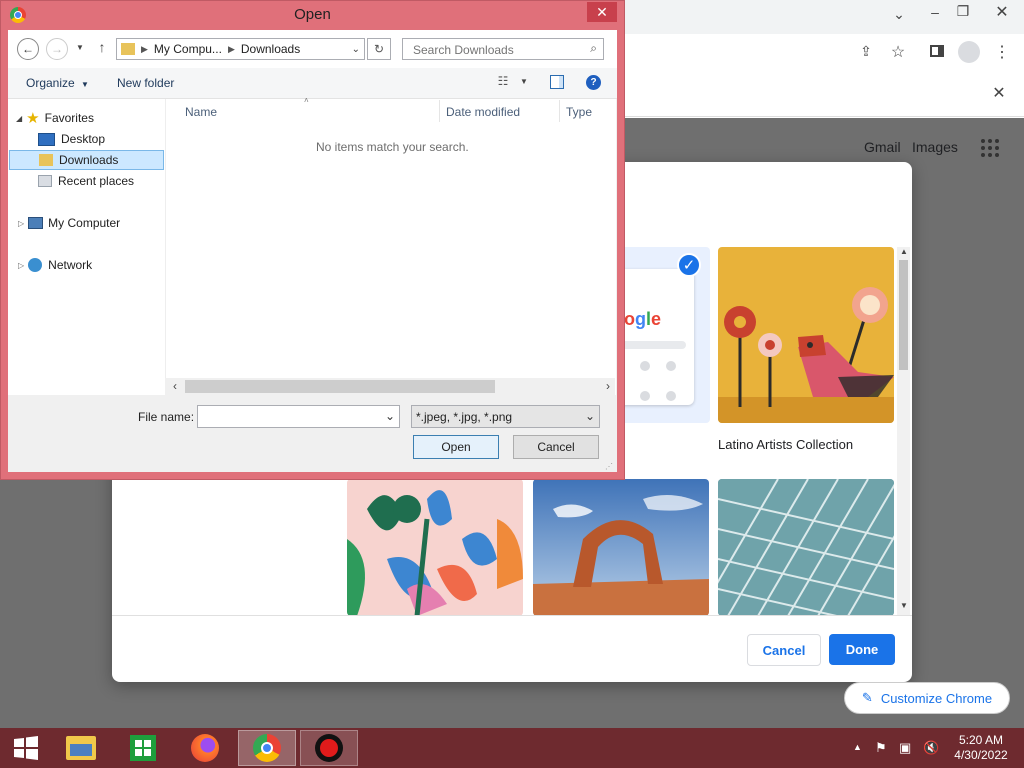 The image size is (1024, 768). I want to click on tree-network: ▷ Network, so click(55, 265).